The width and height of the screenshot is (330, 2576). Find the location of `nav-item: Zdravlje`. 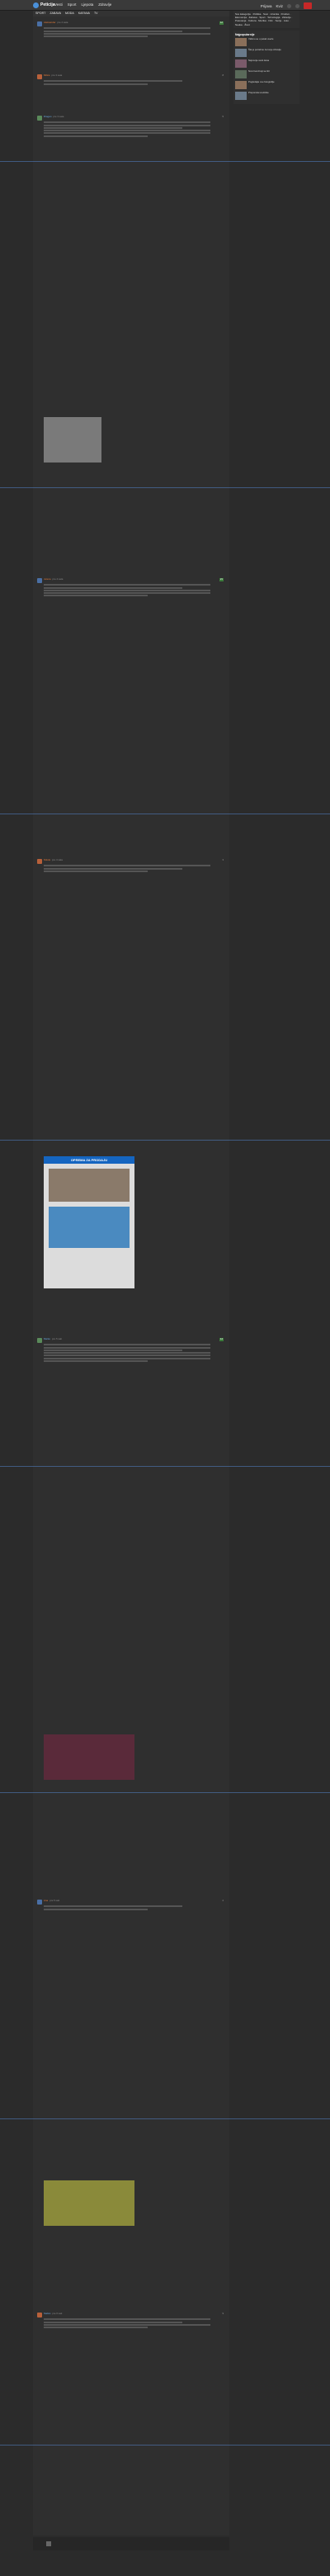

nav-item: Zdravlje is located at coordinates (104, 4).